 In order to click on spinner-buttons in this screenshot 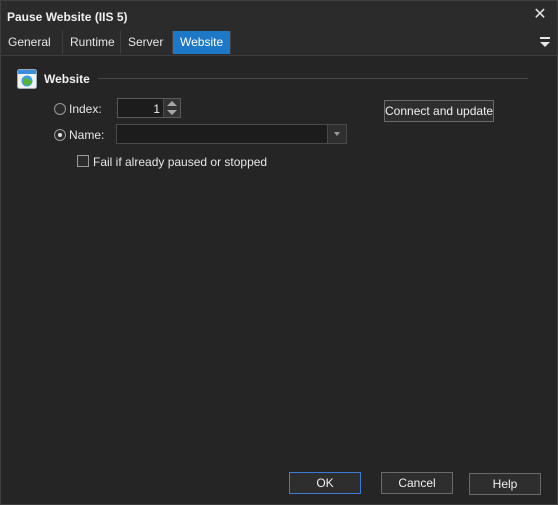, I will do `click(171, 108)`.